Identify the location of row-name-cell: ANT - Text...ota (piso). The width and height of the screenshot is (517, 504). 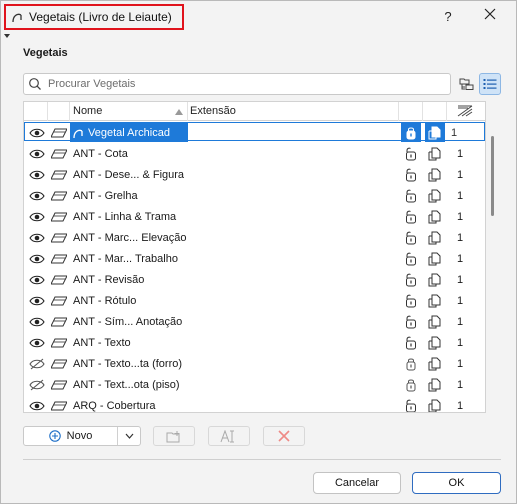
(129, 384).